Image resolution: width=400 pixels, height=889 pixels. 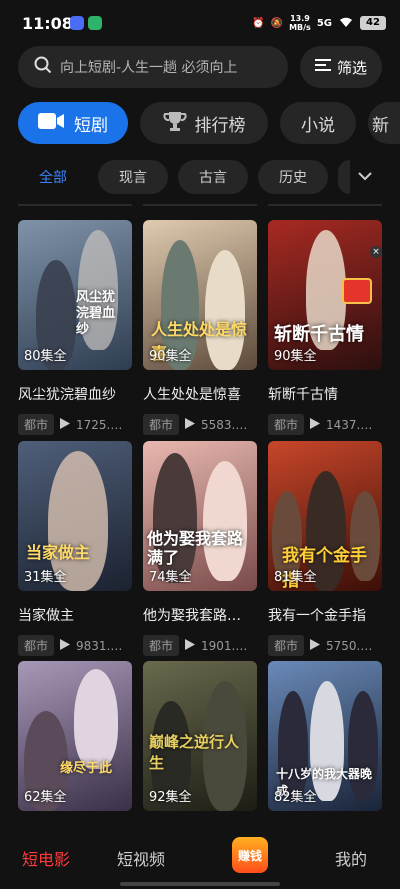 I want to click on tab-ranking: 排行榜, so click(x=204, y=123).